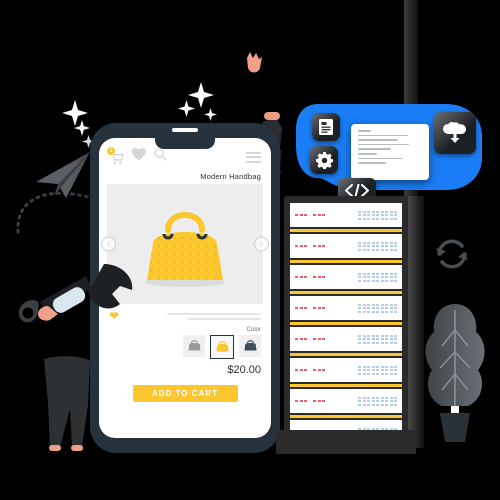 Image resolution: width=500 pixels, height=500 pixels. What do you see at coordinates (222, 347) in the screenshot?
I see `color-swatch-yellow` at bounding box center [222, 347].